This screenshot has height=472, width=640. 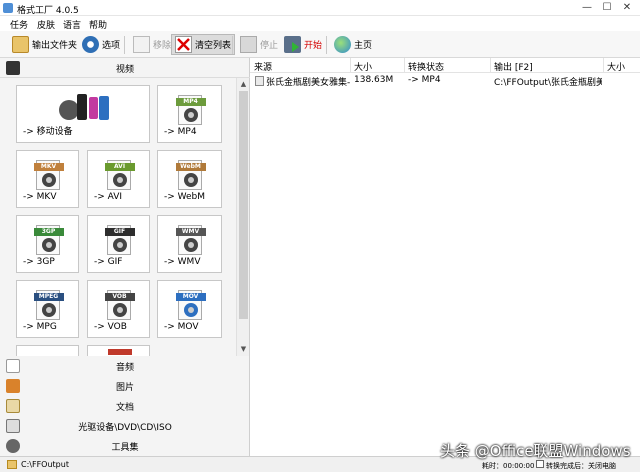 What do you see at coordinates (540, 464) in the screenshot?
I see `after-conversion-checkbox` at bounding box center [540, 464].